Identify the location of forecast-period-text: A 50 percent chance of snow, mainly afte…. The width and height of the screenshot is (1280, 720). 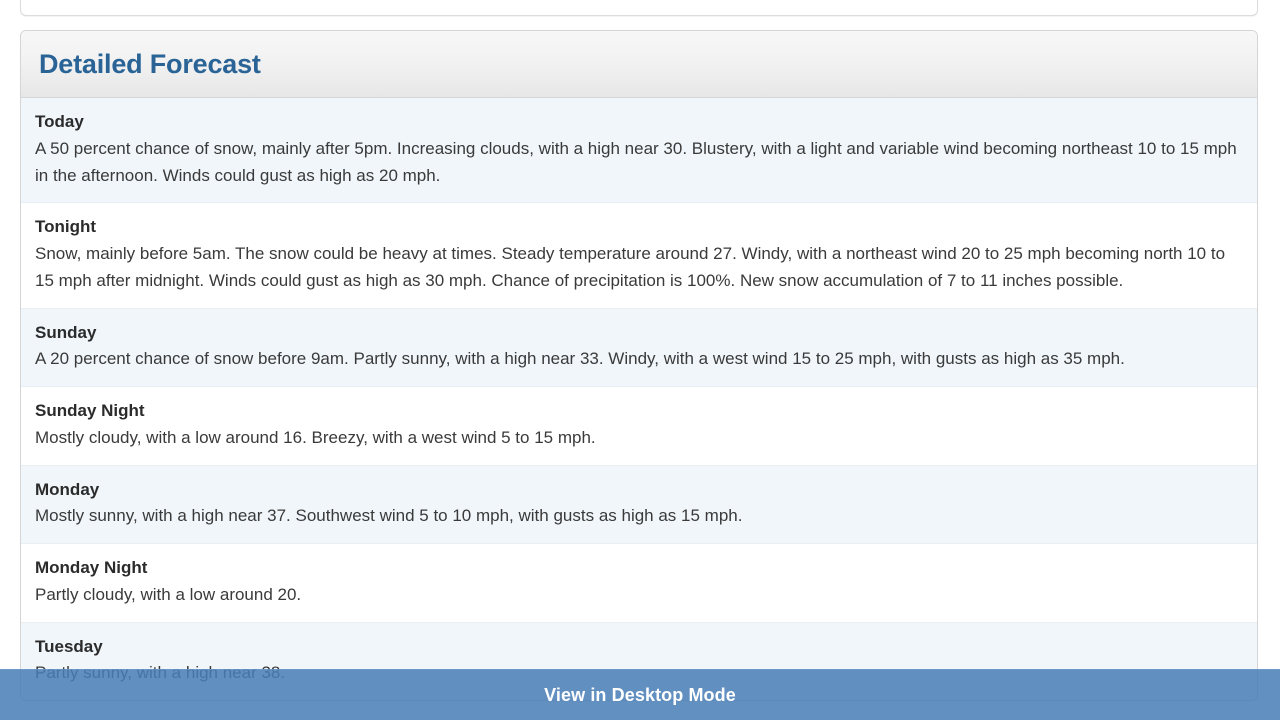
(636, 161).